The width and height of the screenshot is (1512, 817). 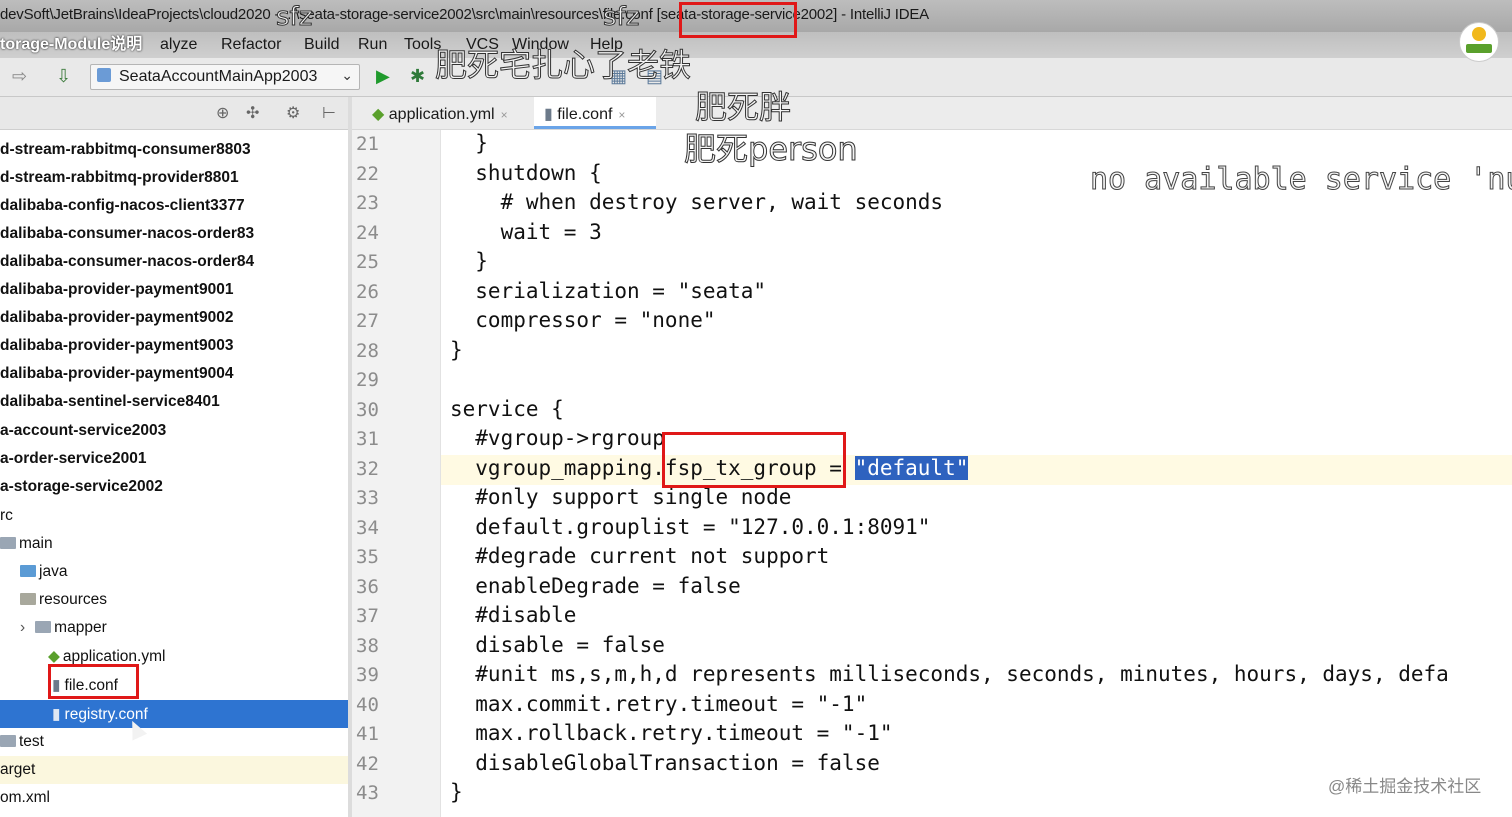 What do you see at coordinates (525, 173) in the screenshot?
I see `code-line: shutdown {` at bounding box center [525, 173].